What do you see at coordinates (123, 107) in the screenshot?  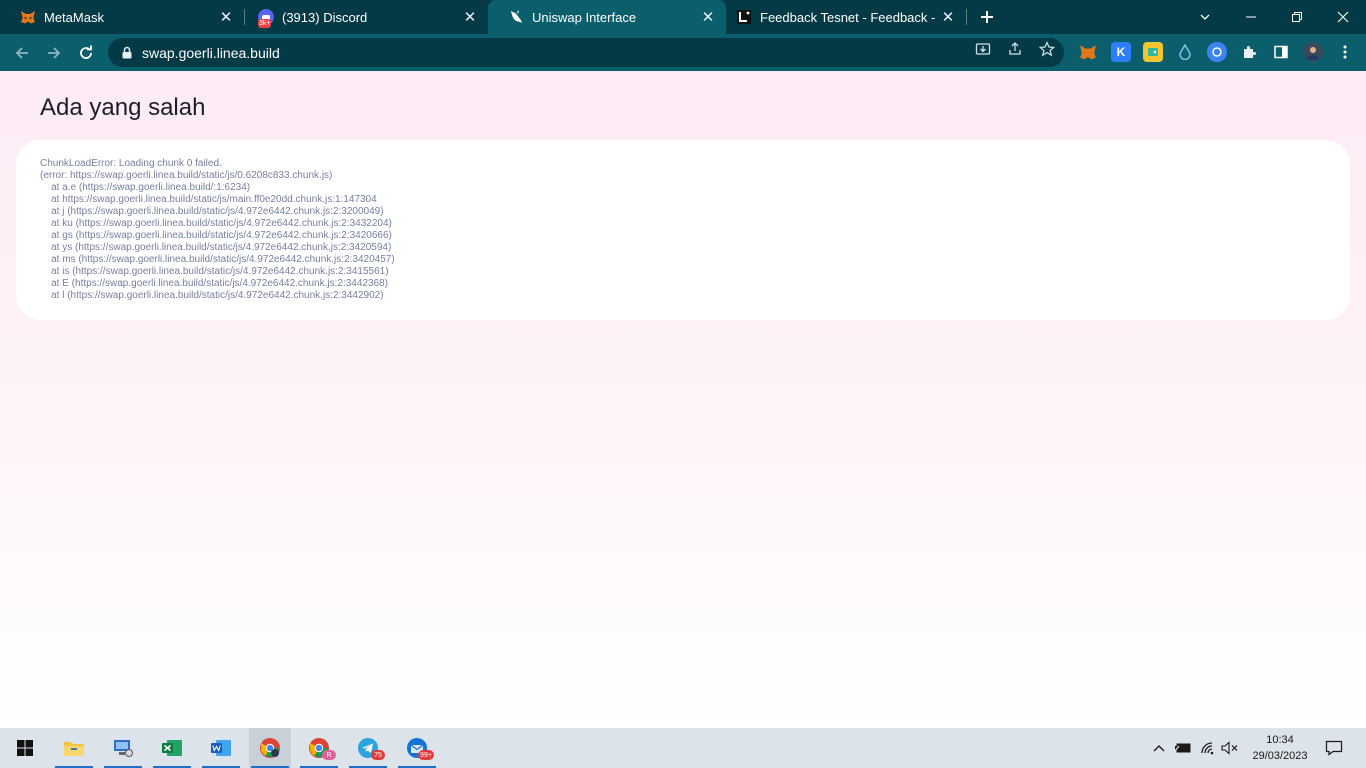 I see `page-title: Ada yang salah` at bounding box center [123, 107].